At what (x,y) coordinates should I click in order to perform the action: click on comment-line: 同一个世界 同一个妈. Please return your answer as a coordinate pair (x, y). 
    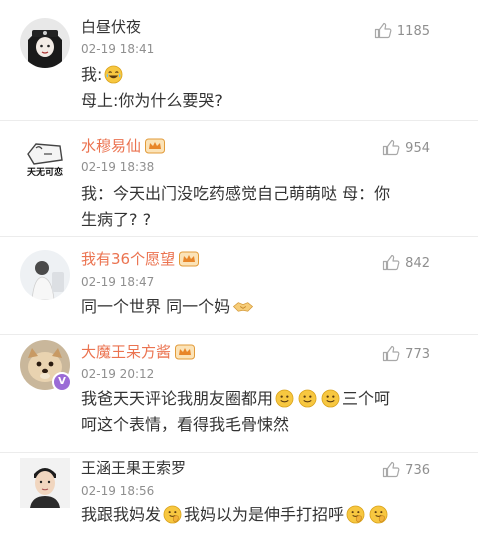
    Looking at the image, I should click on (168, 307).